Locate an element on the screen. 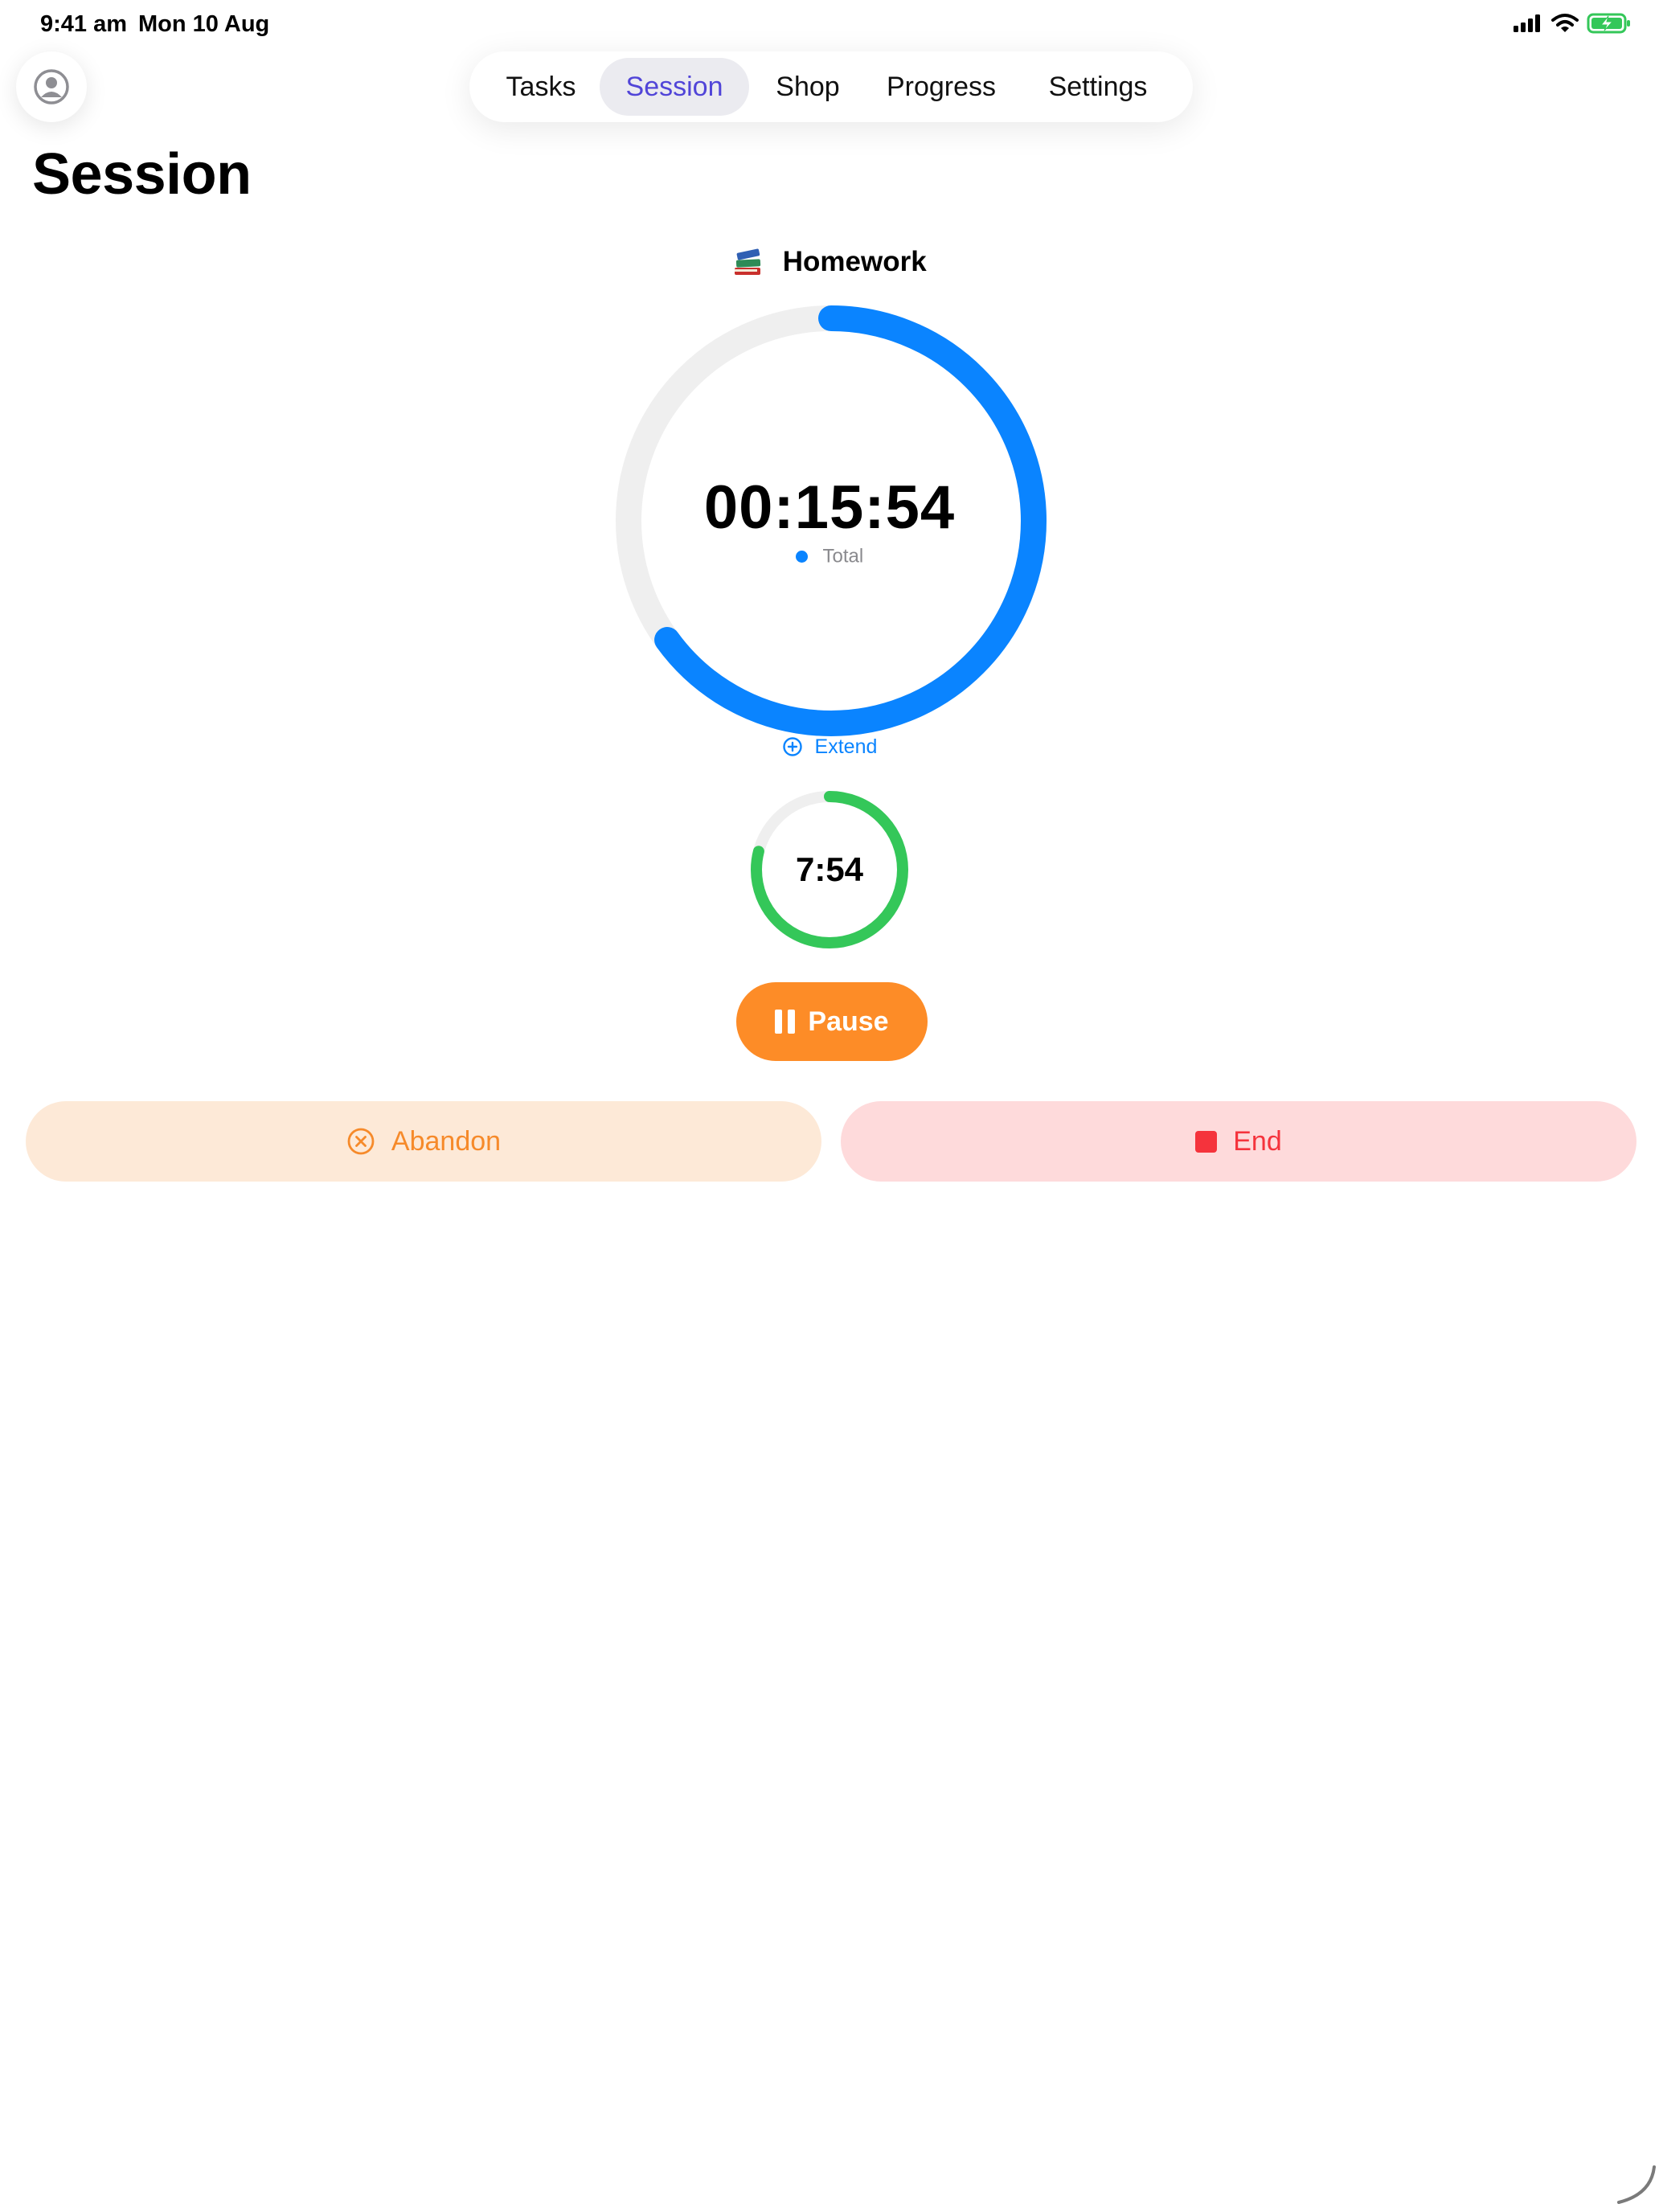 The height and width of the screenshot is (2212, 1659). status-date: Mon 10 Aug is located at coordinates (204, 24).